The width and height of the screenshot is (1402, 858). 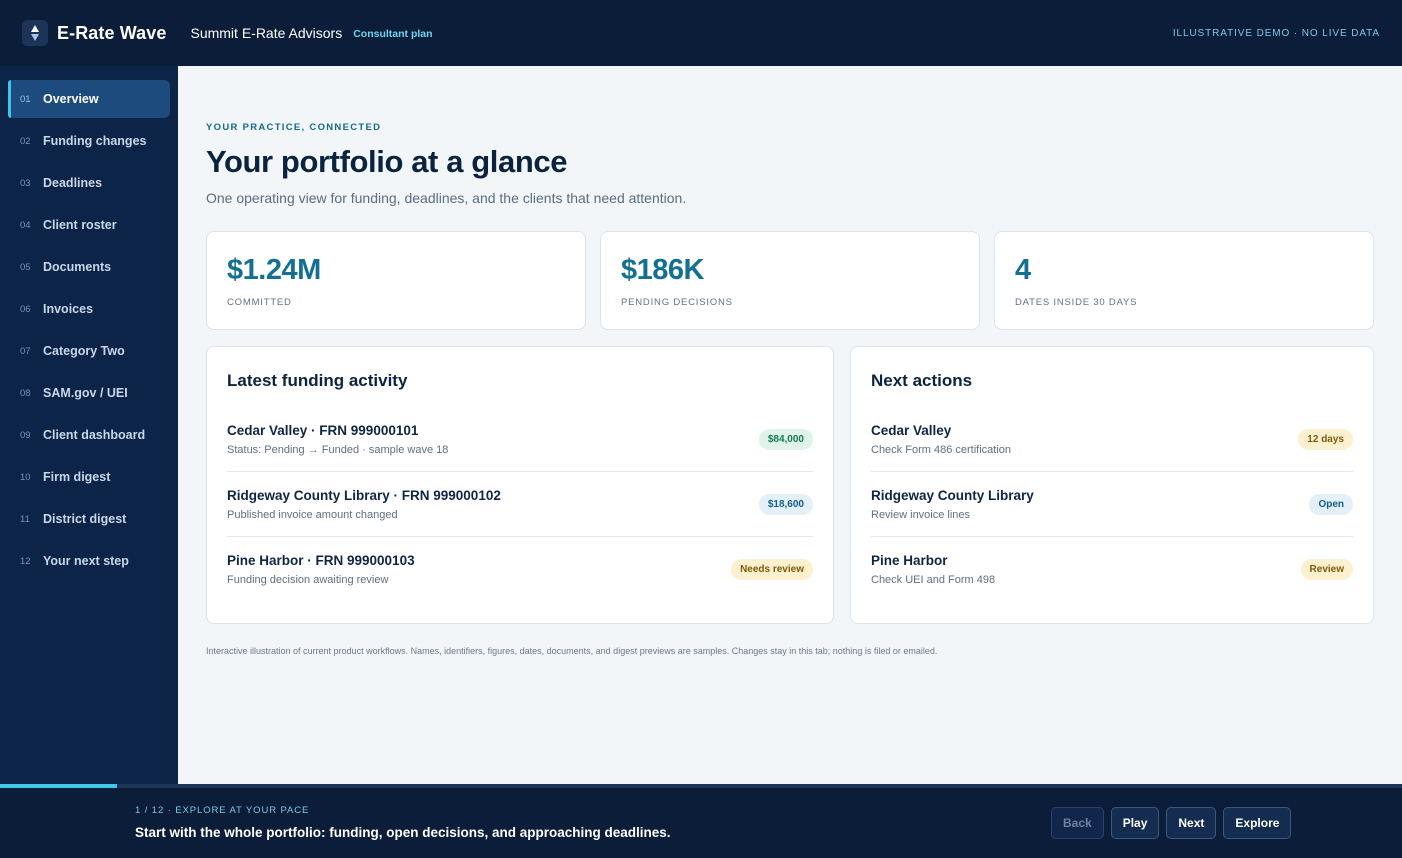 I want to click on stat-value: $186K, so click(x=662, y=270).